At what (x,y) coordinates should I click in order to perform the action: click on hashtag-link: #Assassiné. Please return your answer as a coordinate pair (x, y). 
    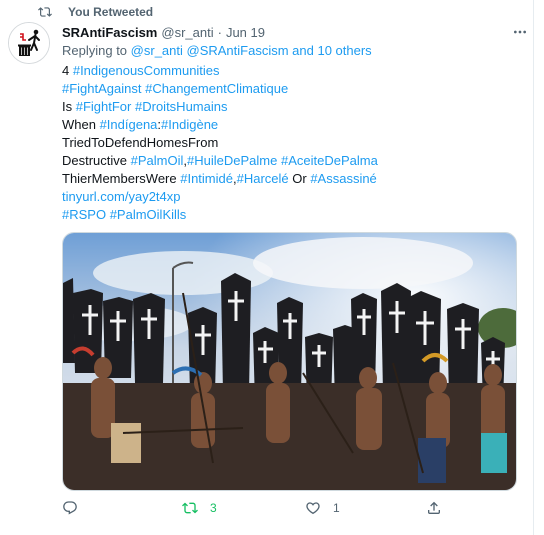
    Looking at the image, I should click on (343, 178).